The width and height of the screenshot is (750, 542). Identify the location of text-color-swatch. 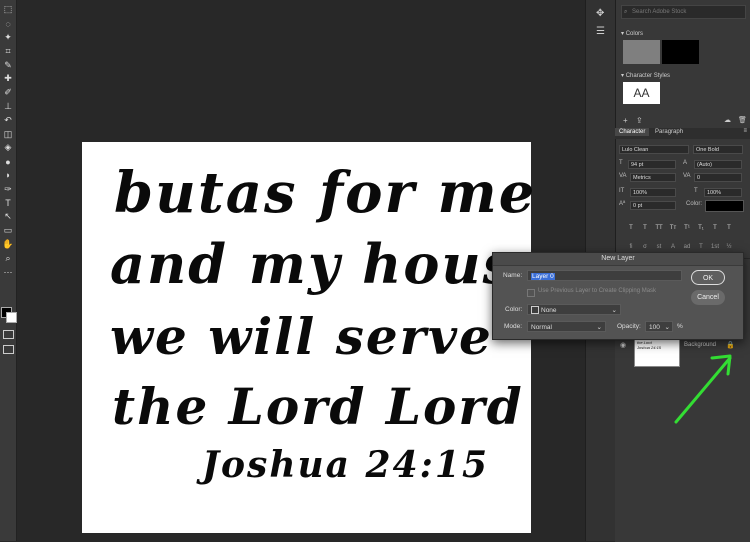
(724, 206).